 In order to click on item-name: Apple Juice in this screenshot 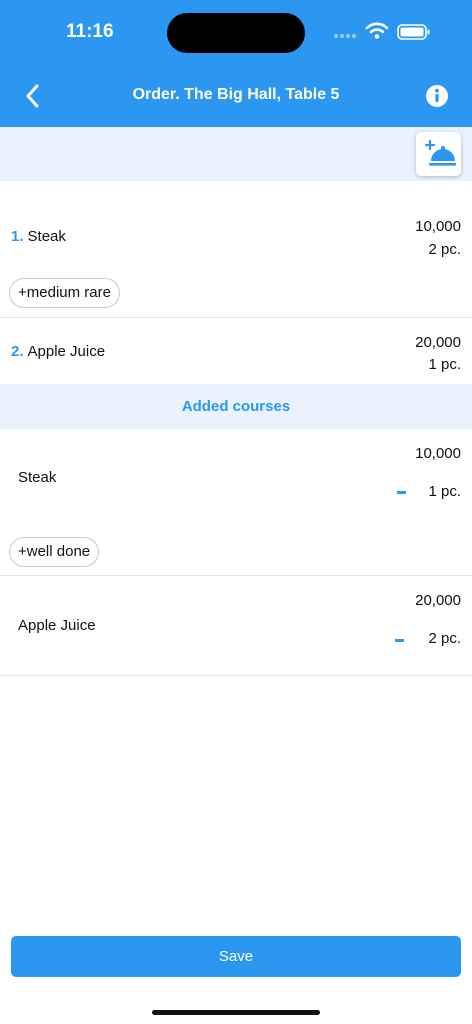, I will do `click(57, 625)`.